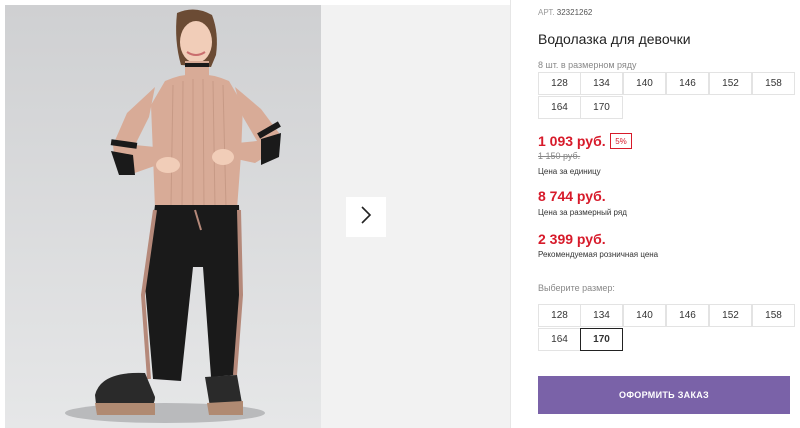 The image size is (800, 428). I want to click on size-set-cell: 164, so click(559, 107).